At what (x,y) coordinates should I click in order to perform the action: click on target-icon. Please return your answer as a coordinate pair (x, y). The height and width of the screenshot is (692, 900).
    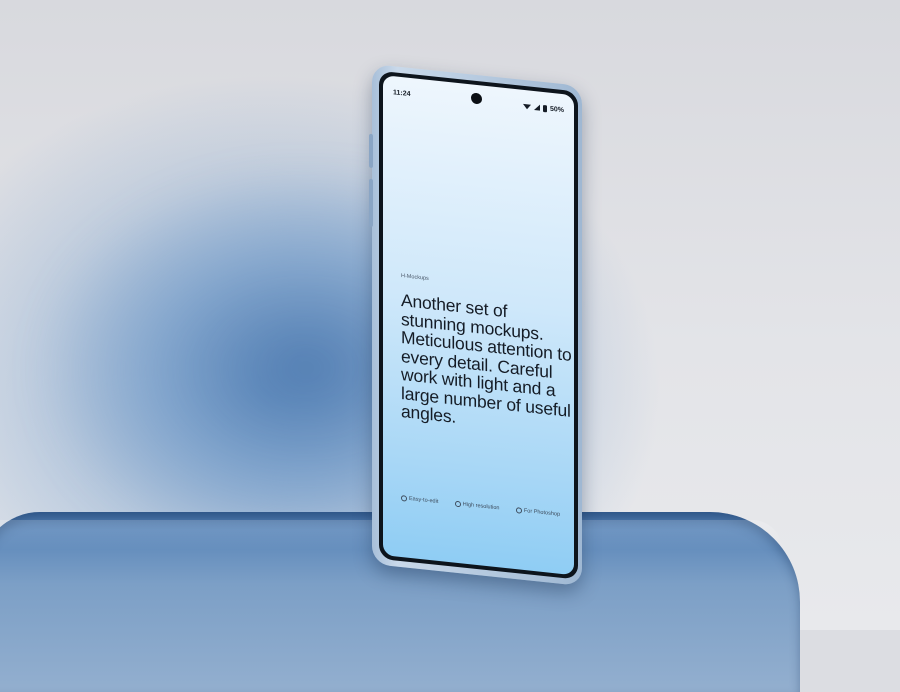
    Looking at the image, I should click on (518, 510).